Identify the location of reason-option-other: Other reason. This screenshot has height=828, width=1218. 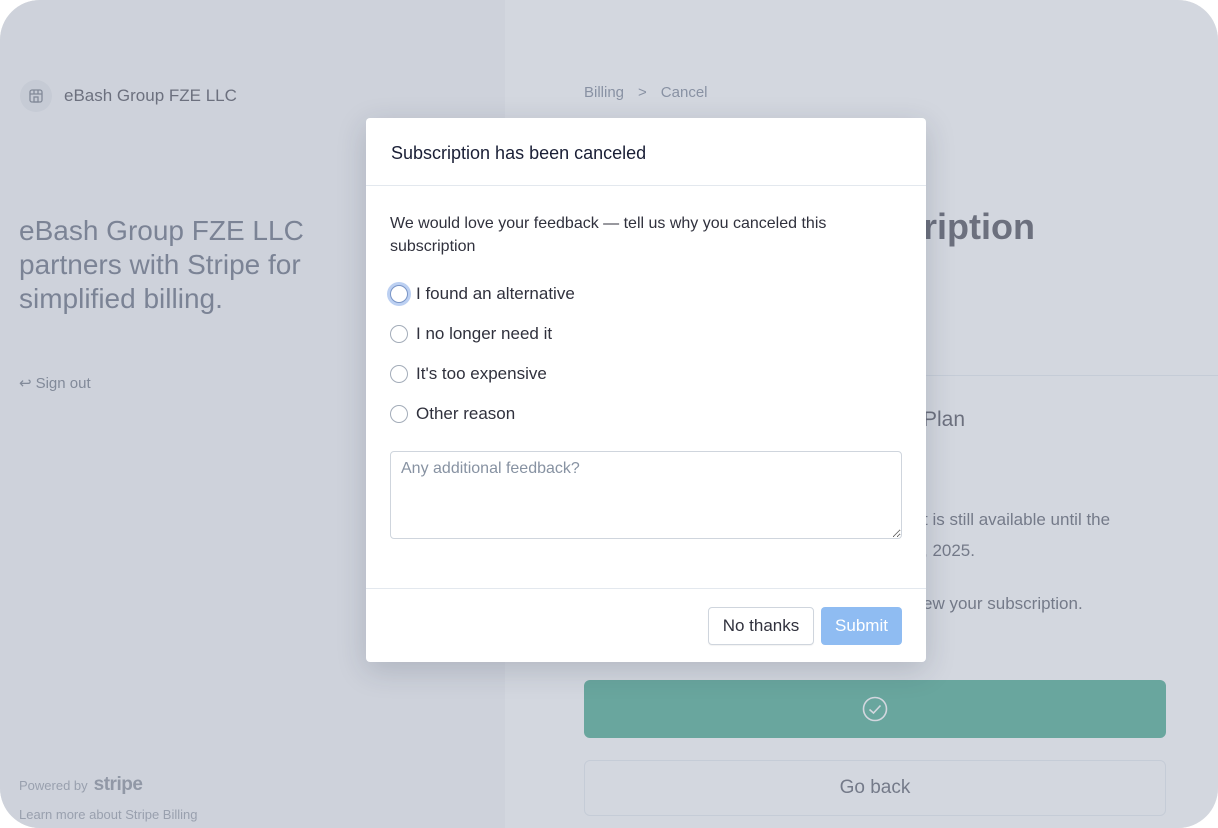
(646, 414).